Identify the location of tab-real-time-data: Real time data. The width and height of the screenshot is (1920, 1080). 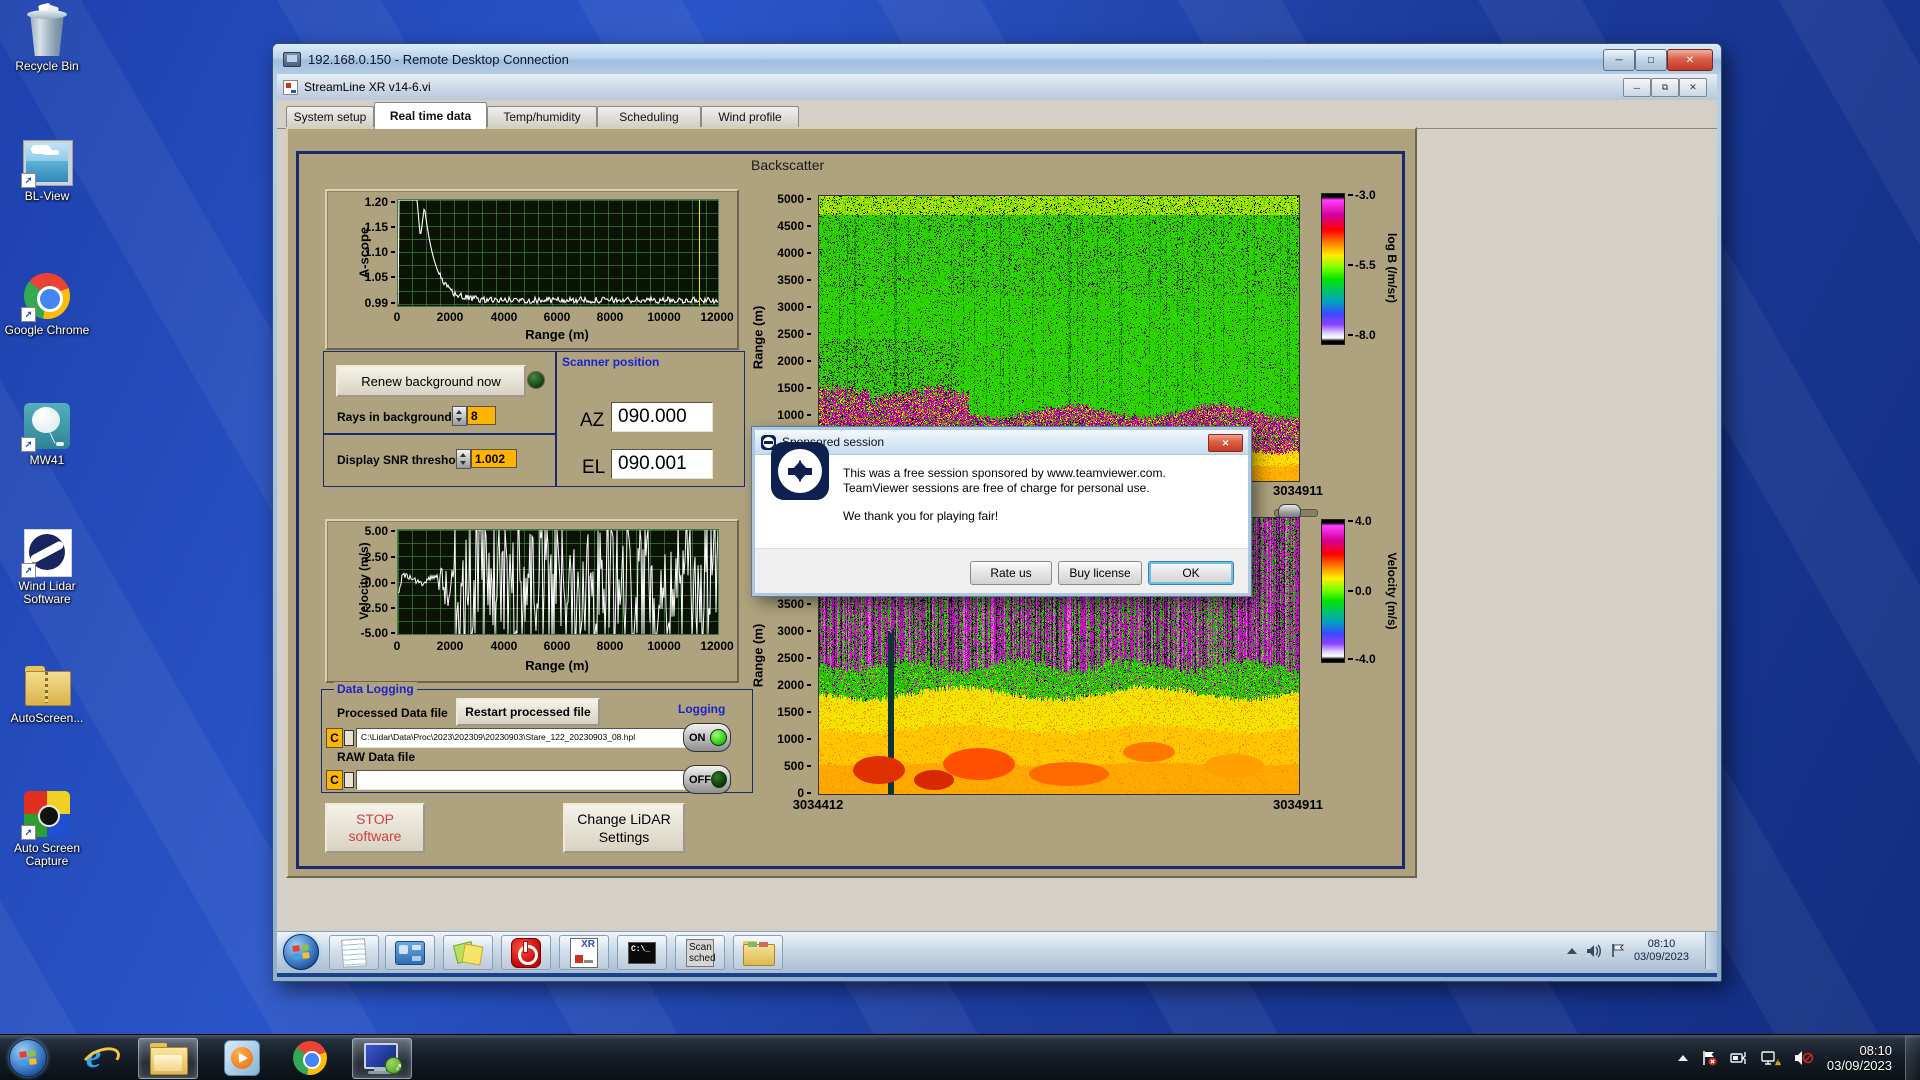
(430, 115).